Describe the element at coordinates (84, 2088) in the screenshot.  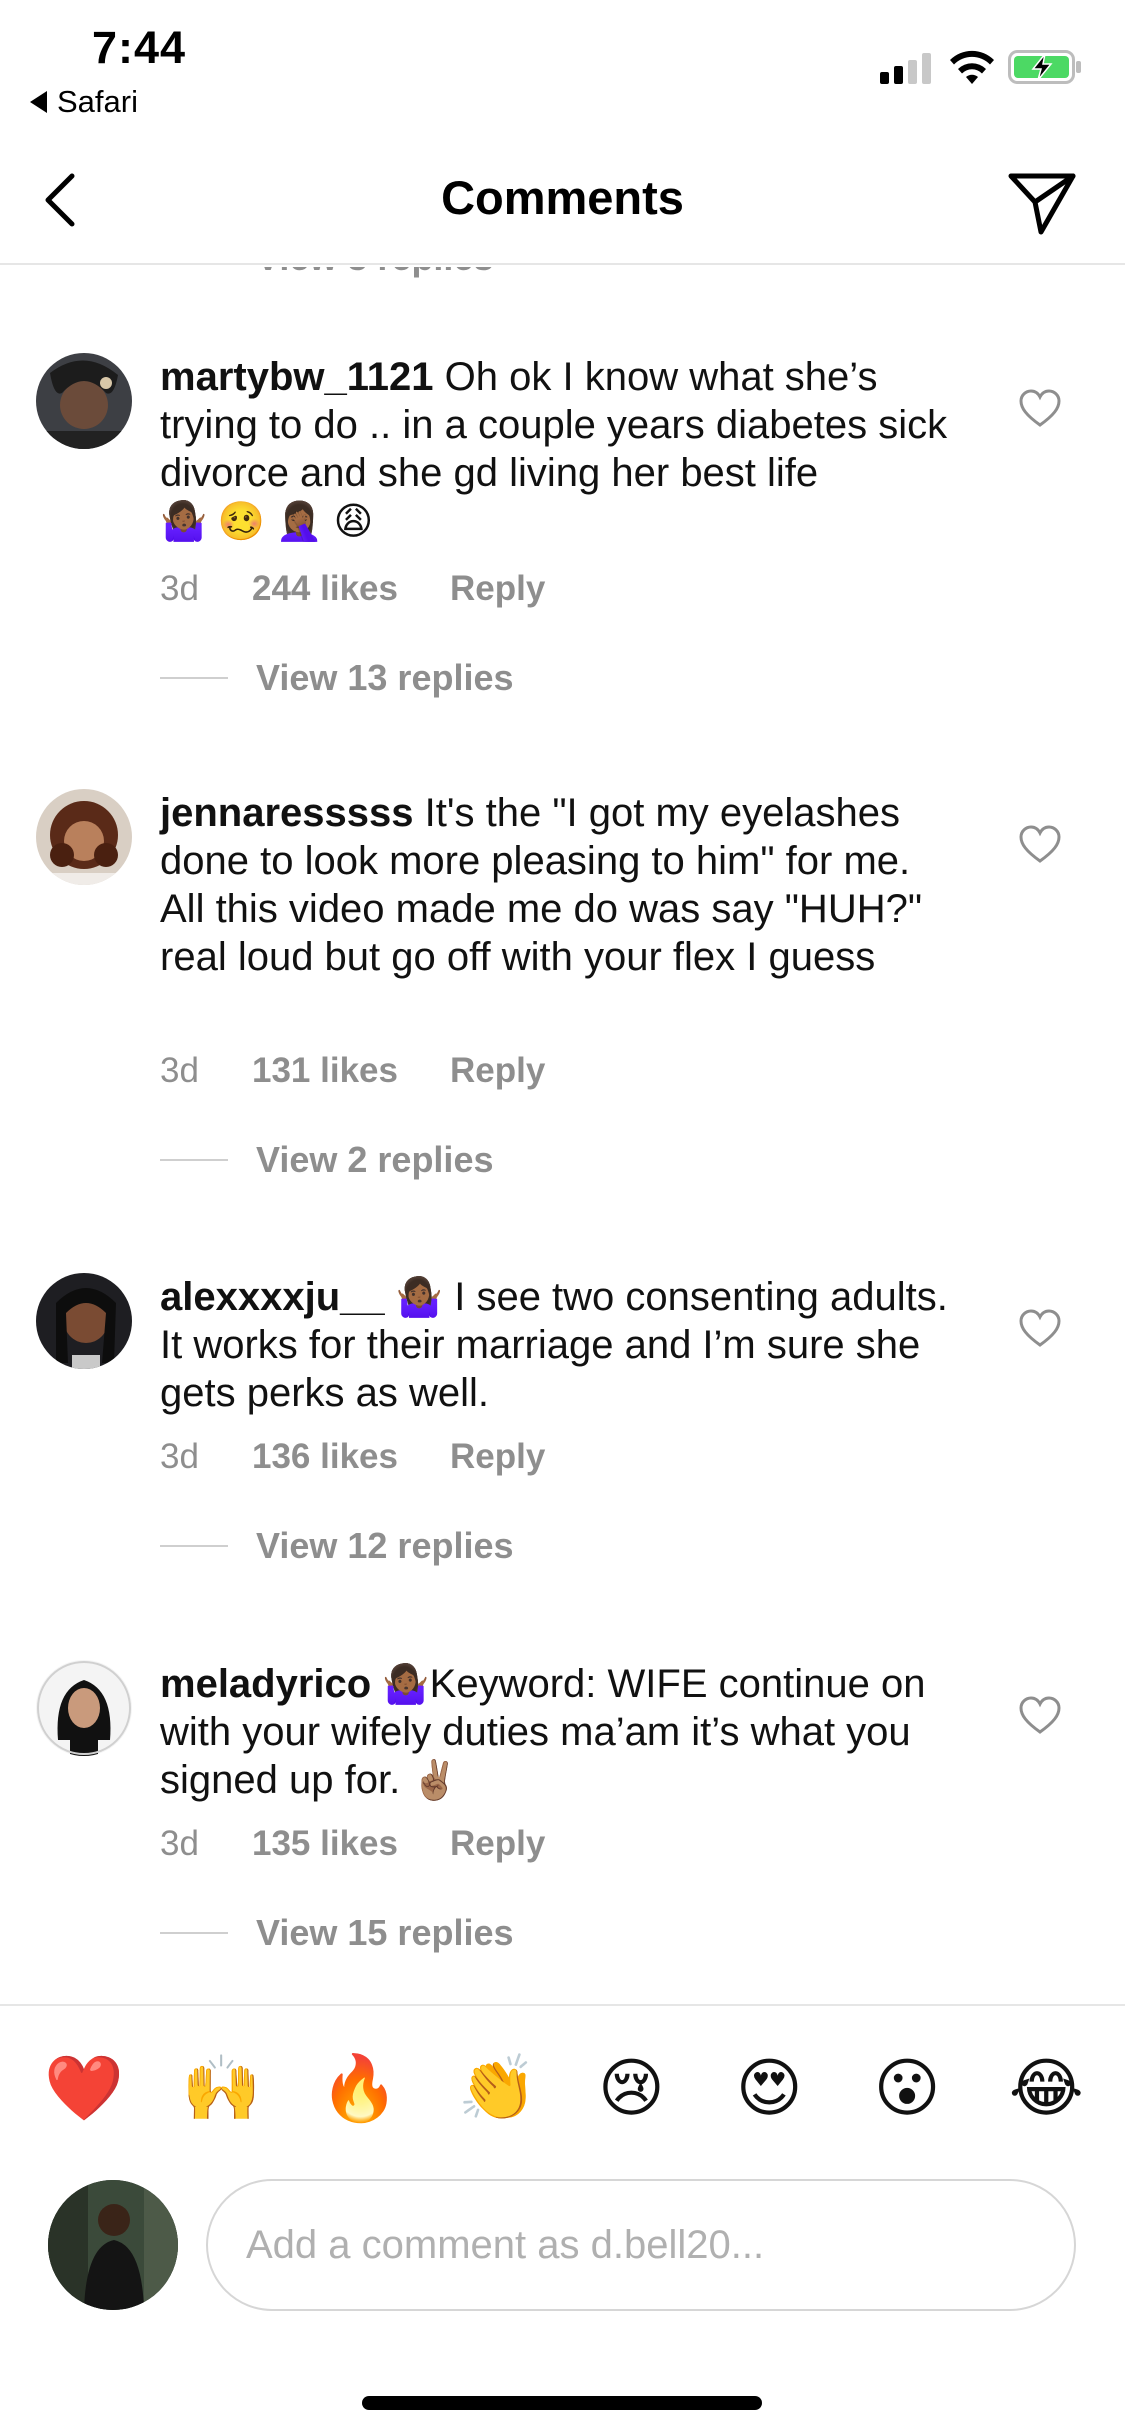
I see `emoji-heart-button: ❤️` at that location.